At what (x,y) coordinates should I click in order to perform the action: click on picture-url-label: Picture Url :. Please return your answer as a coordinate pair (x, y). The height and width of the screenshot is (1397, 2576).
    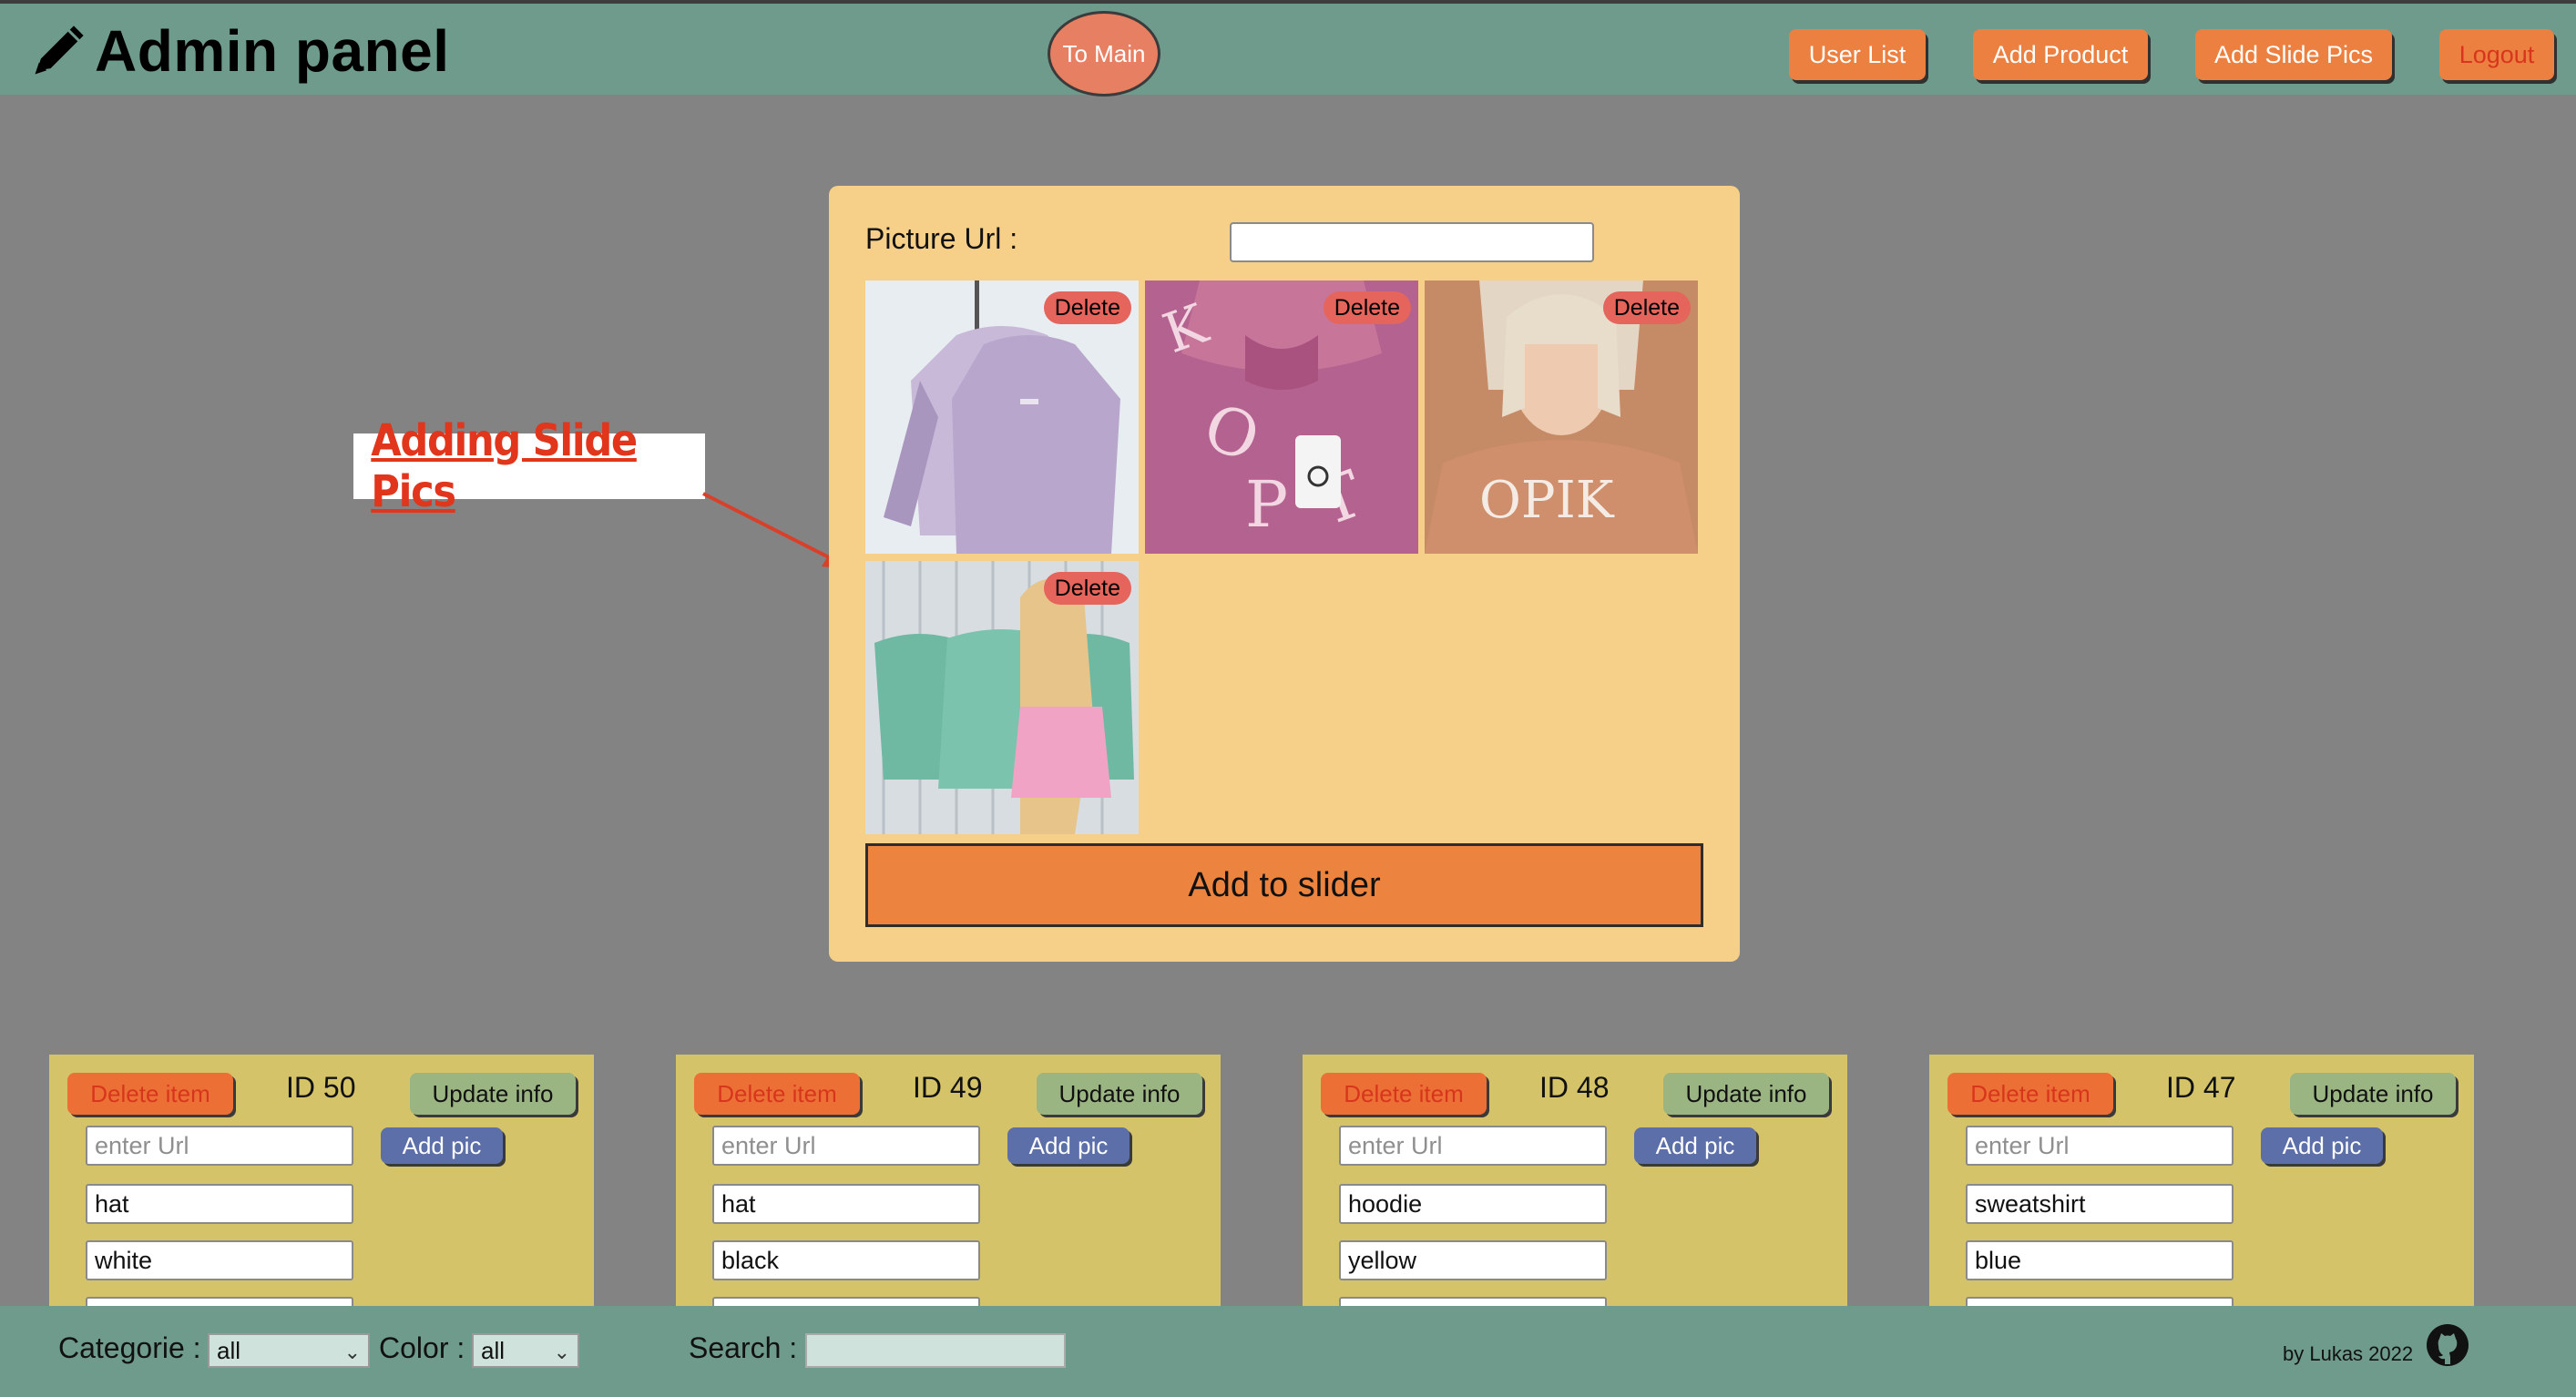
    Looking at the image, I should click on (942, 238).